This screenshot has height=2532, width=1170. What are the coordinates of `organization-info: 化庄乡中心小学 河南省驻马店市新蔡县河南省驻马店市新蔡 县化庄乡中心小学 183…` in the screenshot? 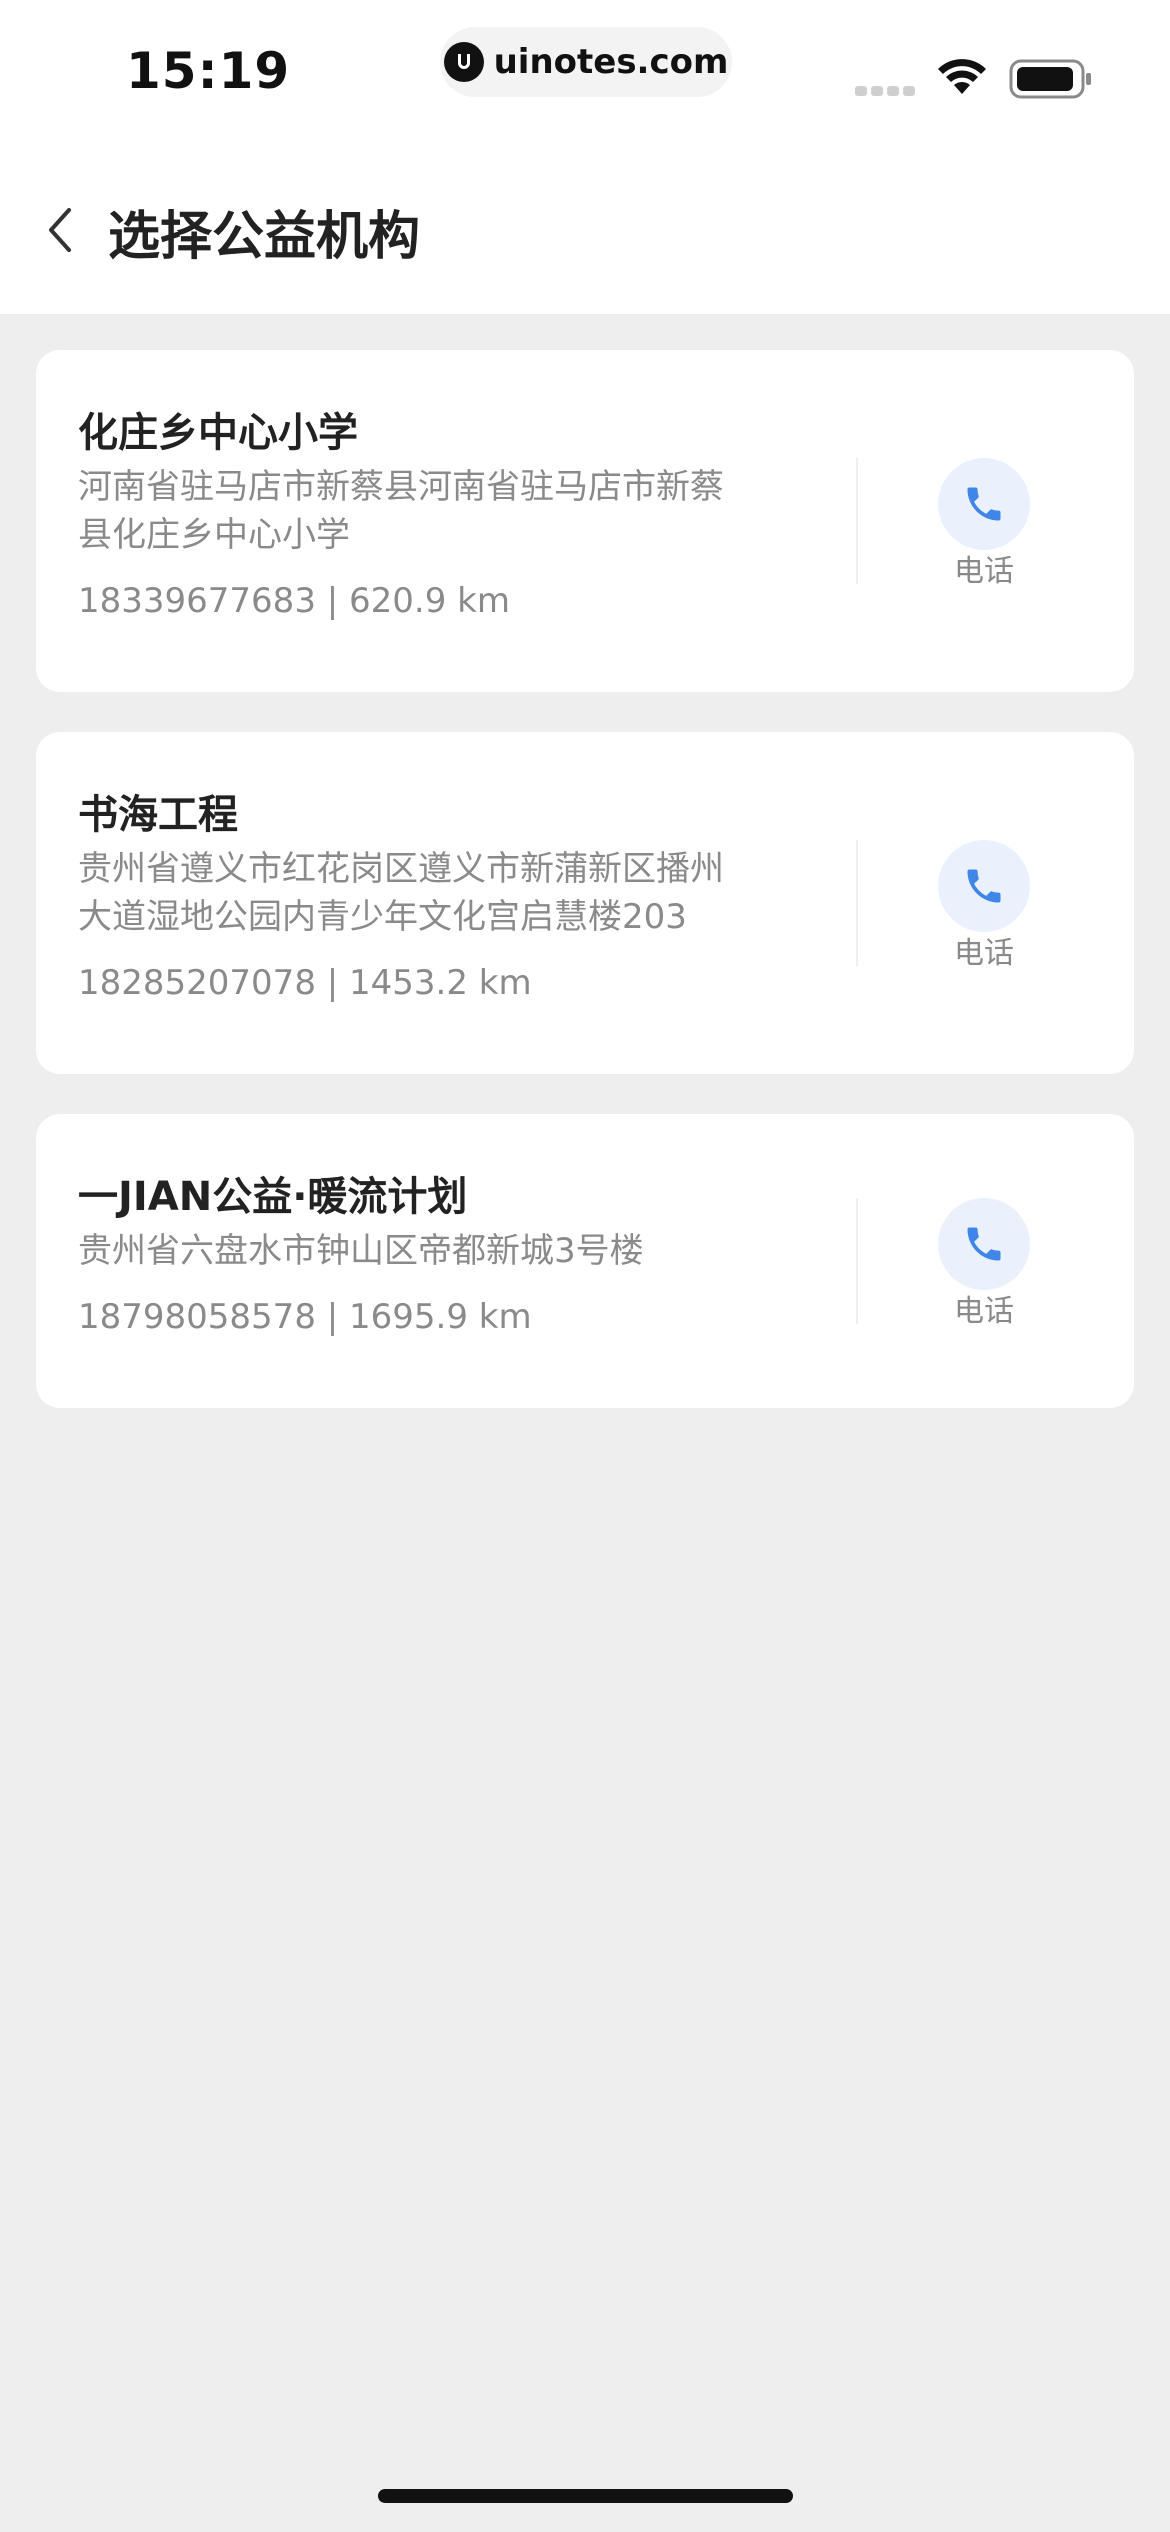 It's located at (448, 515).